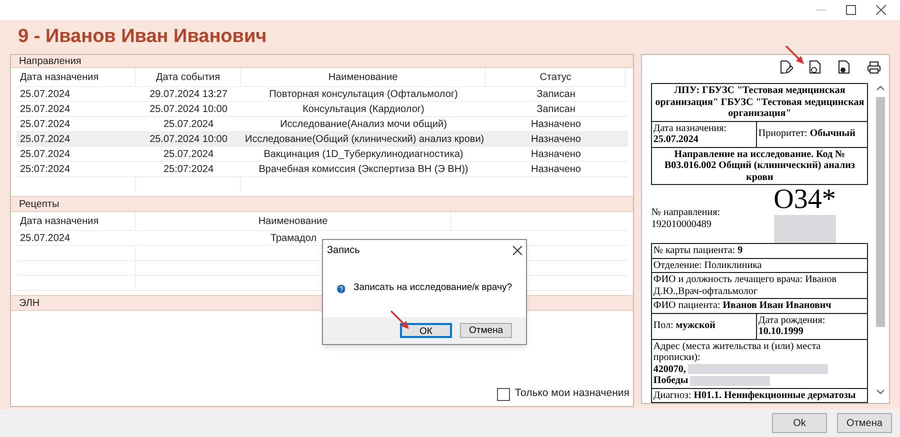 This screenshot has width=900, height=437. Describe the element at coordinates (684, 326) in the screenshot. I see `document-text: Пол: мужской` at that location.